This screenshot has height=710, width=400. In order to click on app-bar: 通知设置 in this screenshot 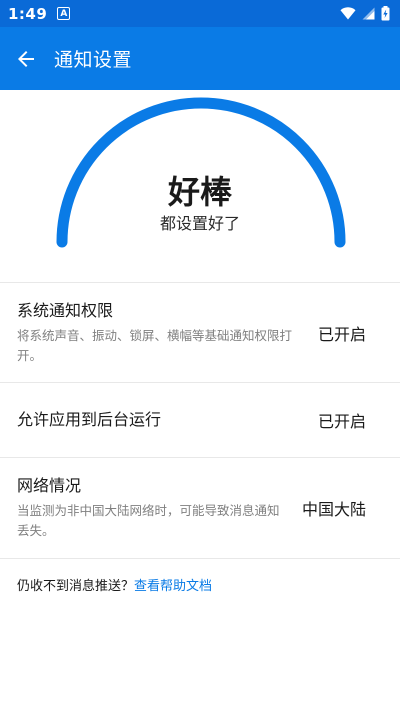, I will do `click(200, 58)`.